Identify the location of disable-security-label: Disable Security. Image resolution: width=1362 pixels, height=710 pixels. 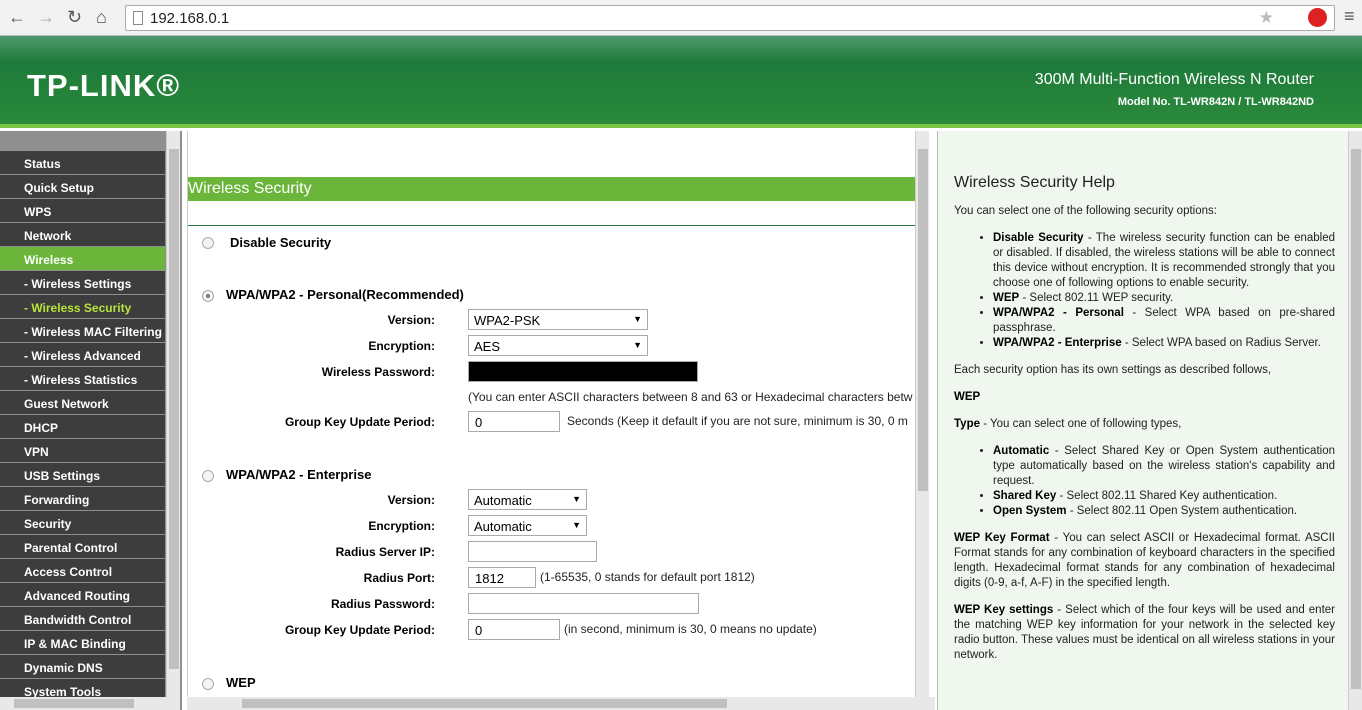
(281, 242).